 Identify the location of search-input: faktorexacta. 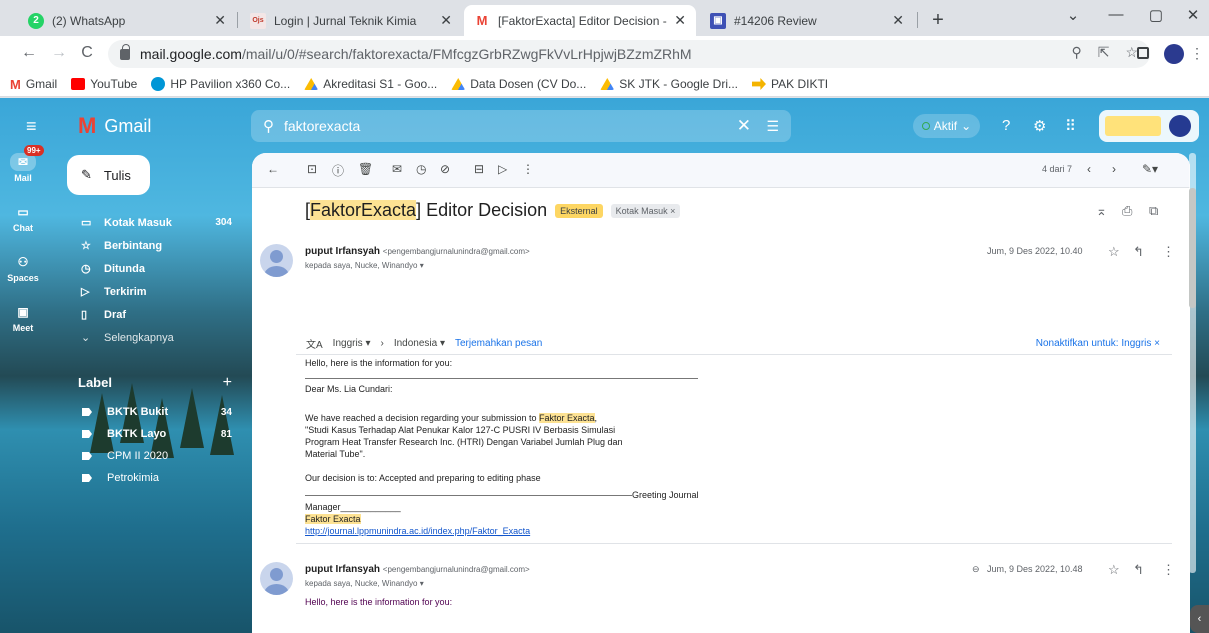
(322, 126).